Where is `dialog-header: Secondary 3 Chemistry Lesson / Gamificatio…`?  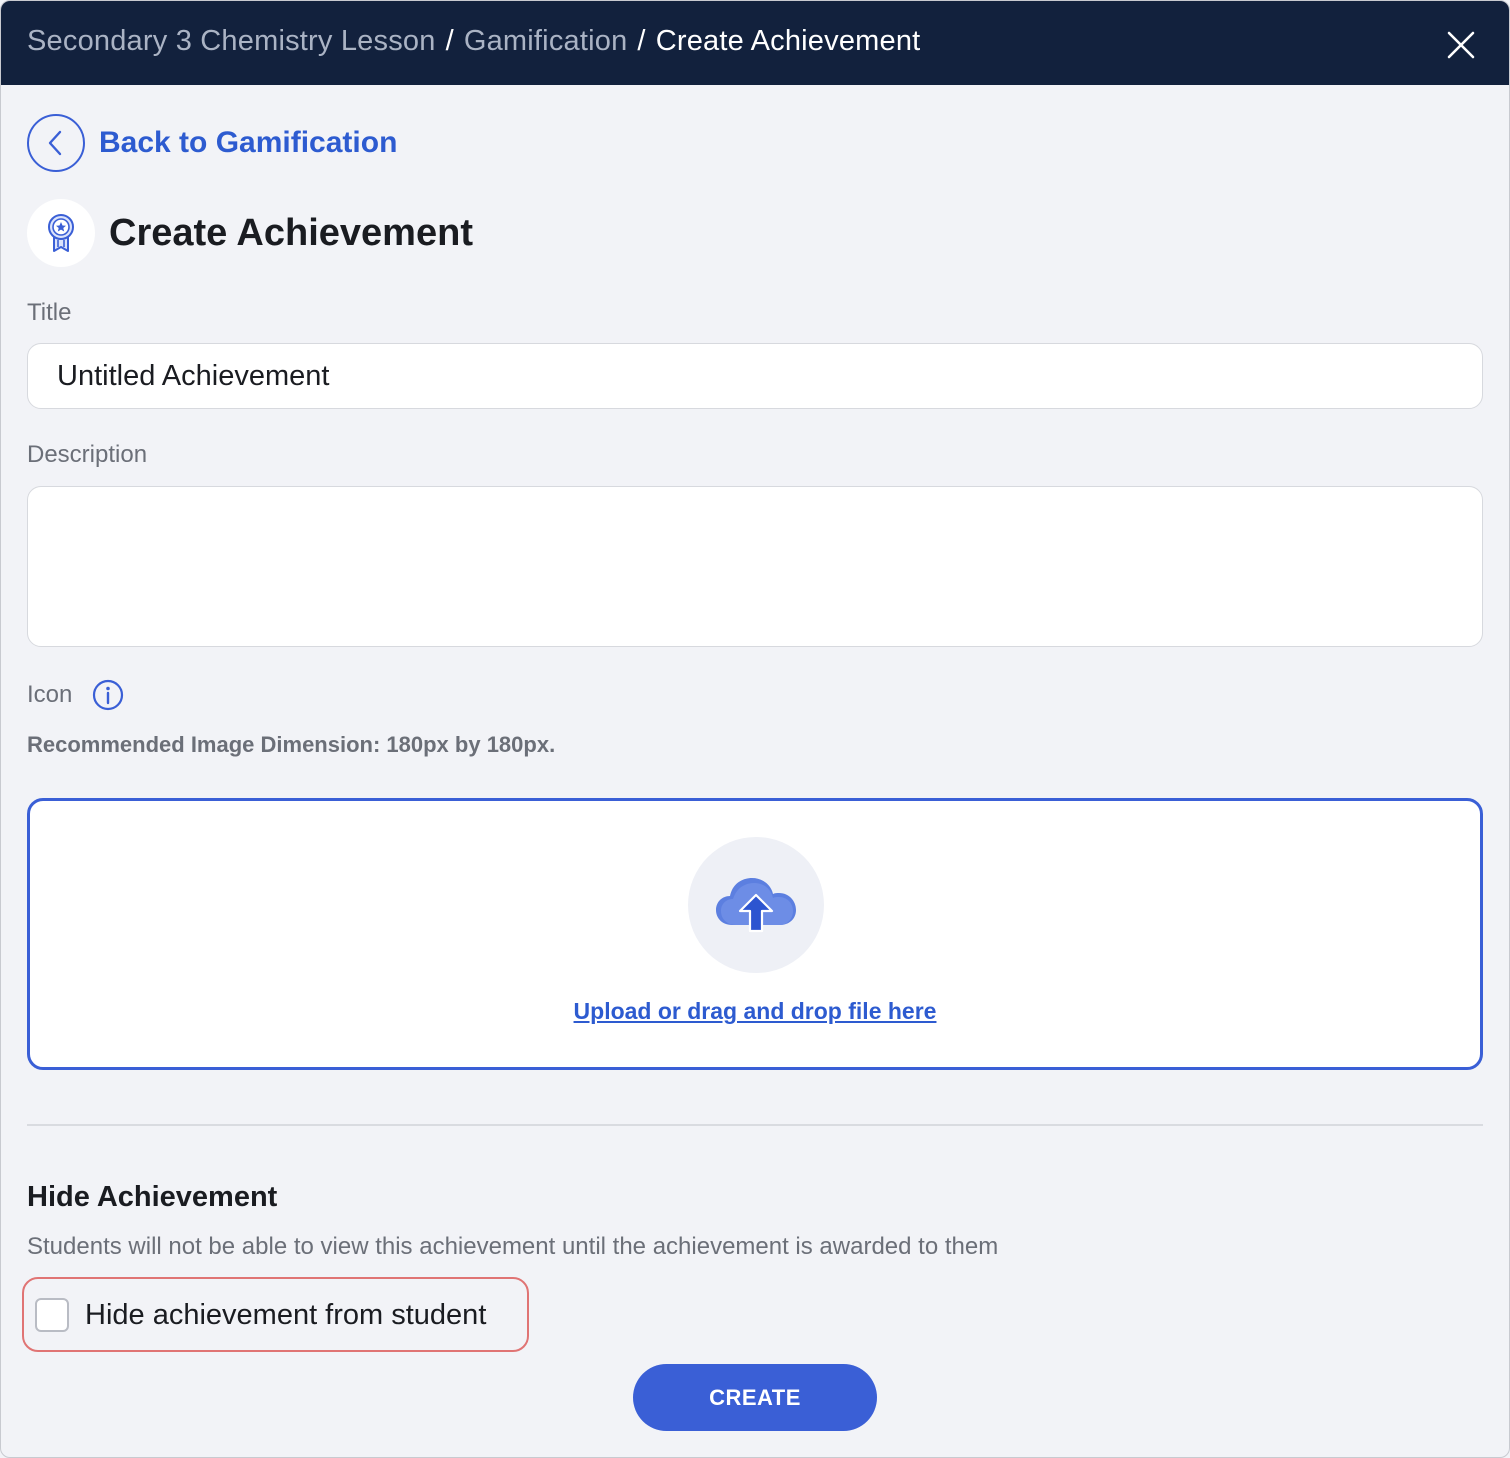 dialog-header: Secondary 3 Chemistry Lesson / Gamificatio… is located at coordinates (755, 43).